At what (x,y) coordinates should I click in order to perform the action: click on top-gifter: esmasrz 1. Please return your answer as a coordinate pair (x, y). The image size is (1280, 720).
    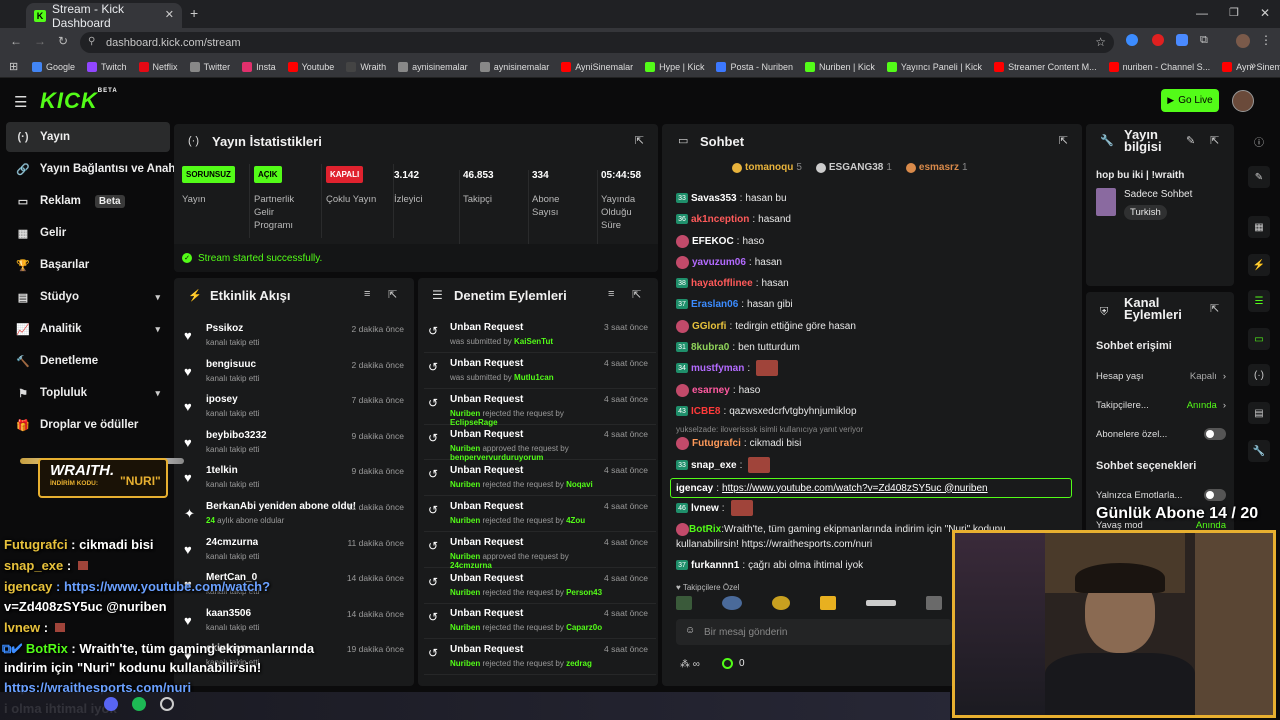
    Looking at the image, I should click on (936, 167).